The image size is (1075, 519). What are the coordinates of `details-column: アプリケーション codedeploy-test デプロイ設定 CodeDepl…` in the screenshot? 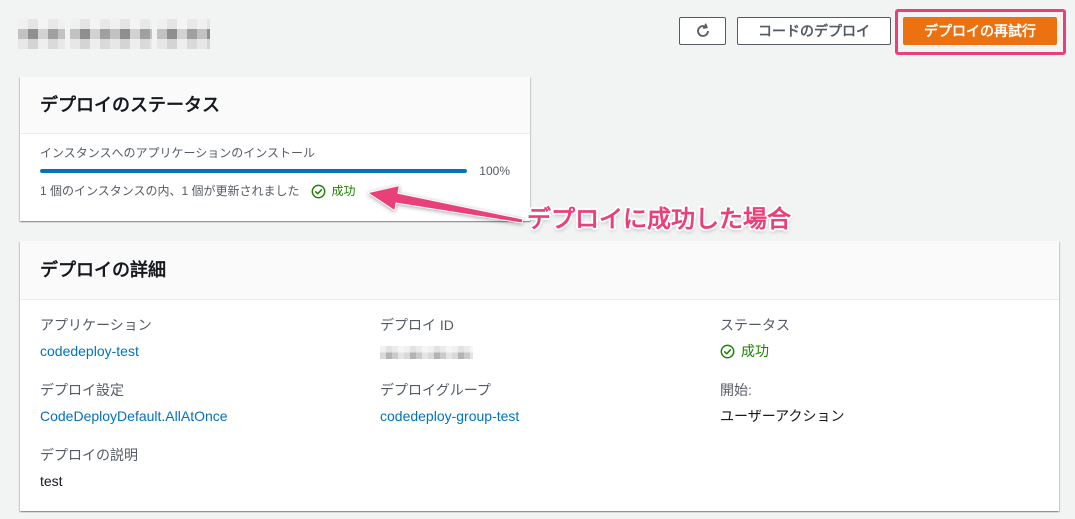 It's located at (210, 412).